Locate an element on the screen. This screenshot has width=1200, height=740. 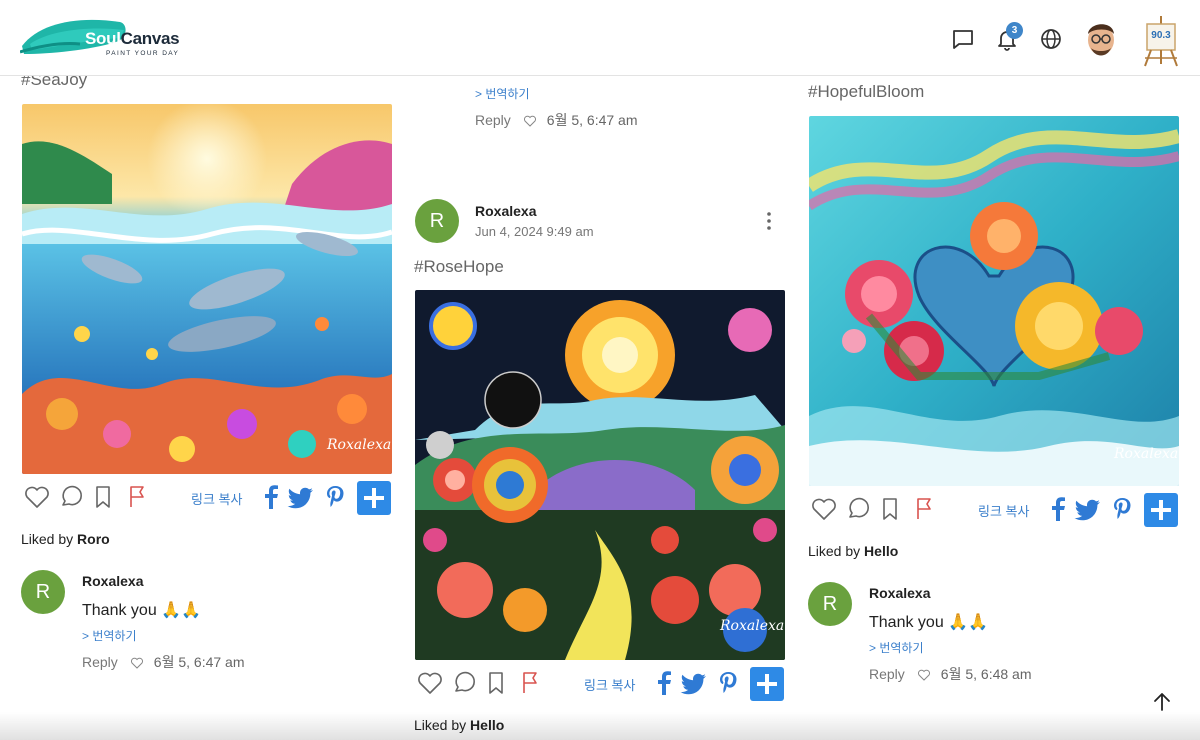
soulcanvas-logo: SoulCanvas PAINT YOUR DAY is located at coordinates (105, 38).